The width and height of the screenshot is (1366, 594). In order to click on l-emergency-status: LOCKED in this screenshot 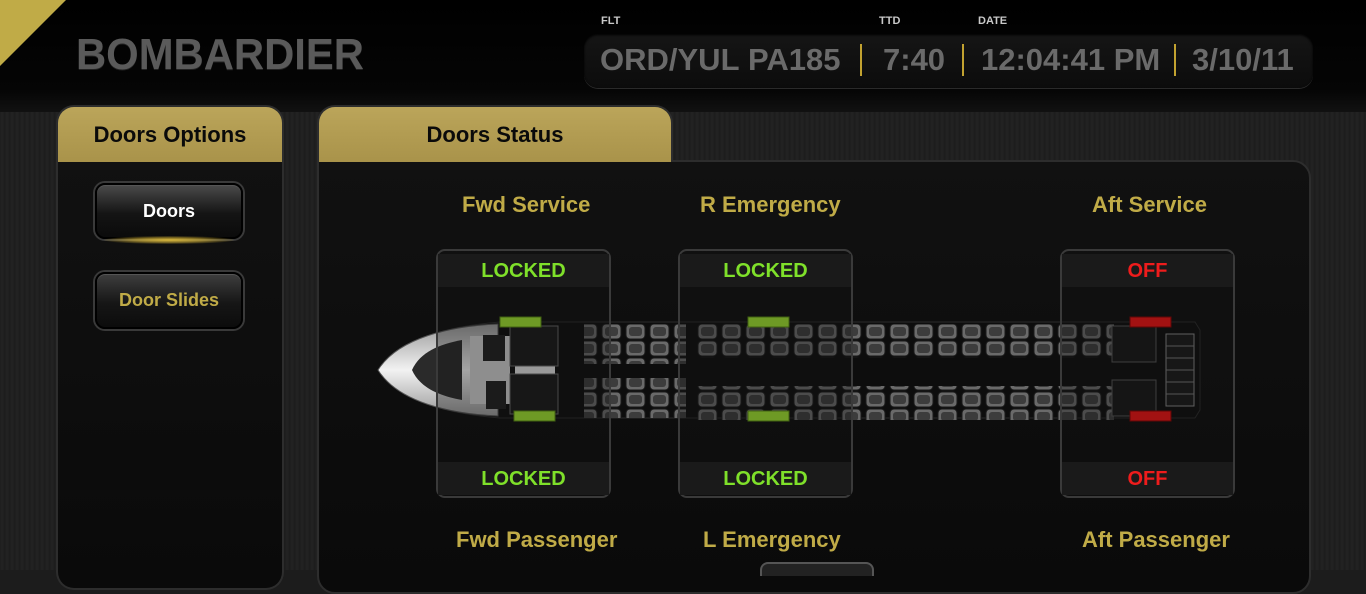, I will do `click(765, 478)`.